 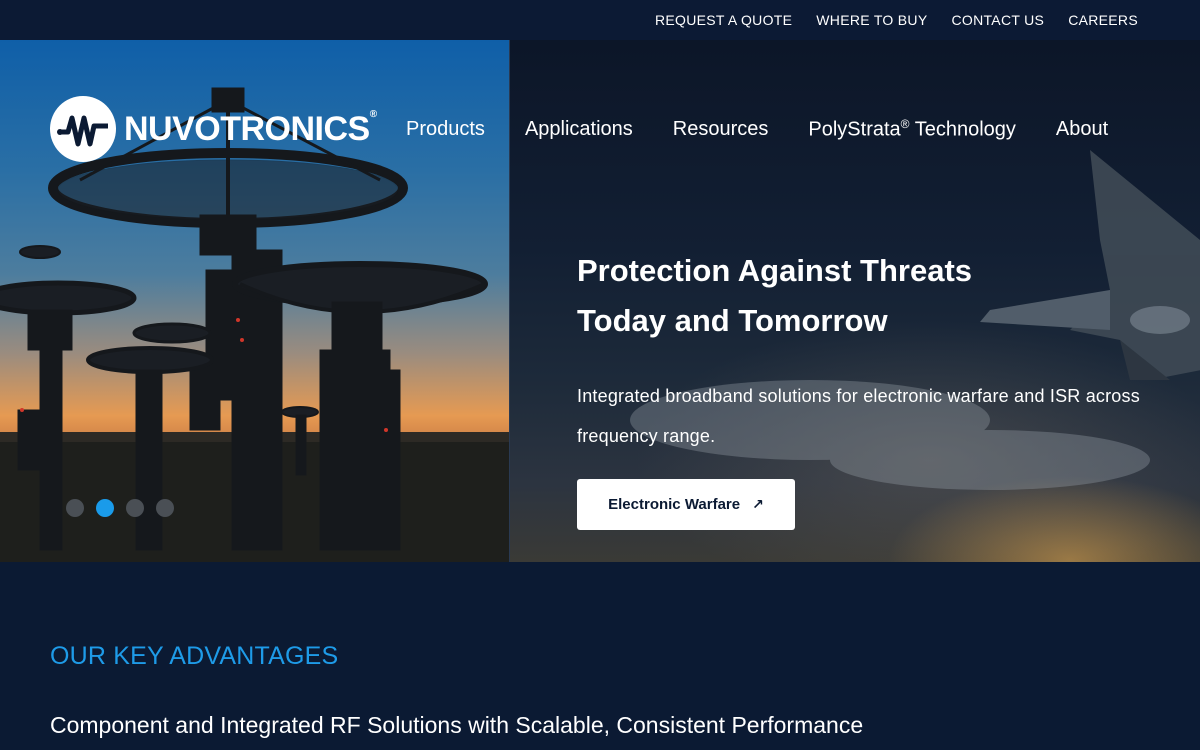 I want to click on electronic-warfare-button: Electronic Warfare ↗, so click(x=686, y=504).